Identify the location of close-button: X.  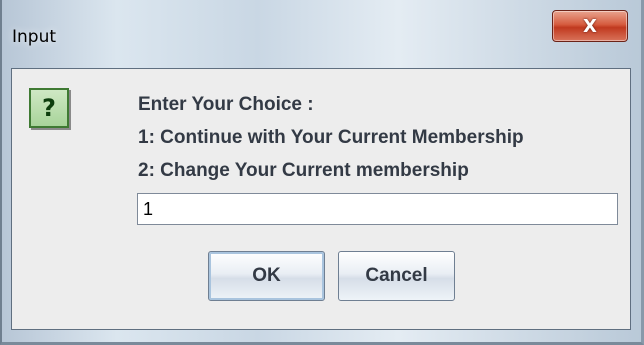
(590, 26).